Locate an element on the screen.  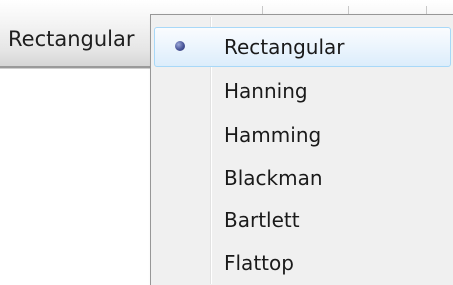
menu-item-label: Bartlett is located at coordinates (262, 220).